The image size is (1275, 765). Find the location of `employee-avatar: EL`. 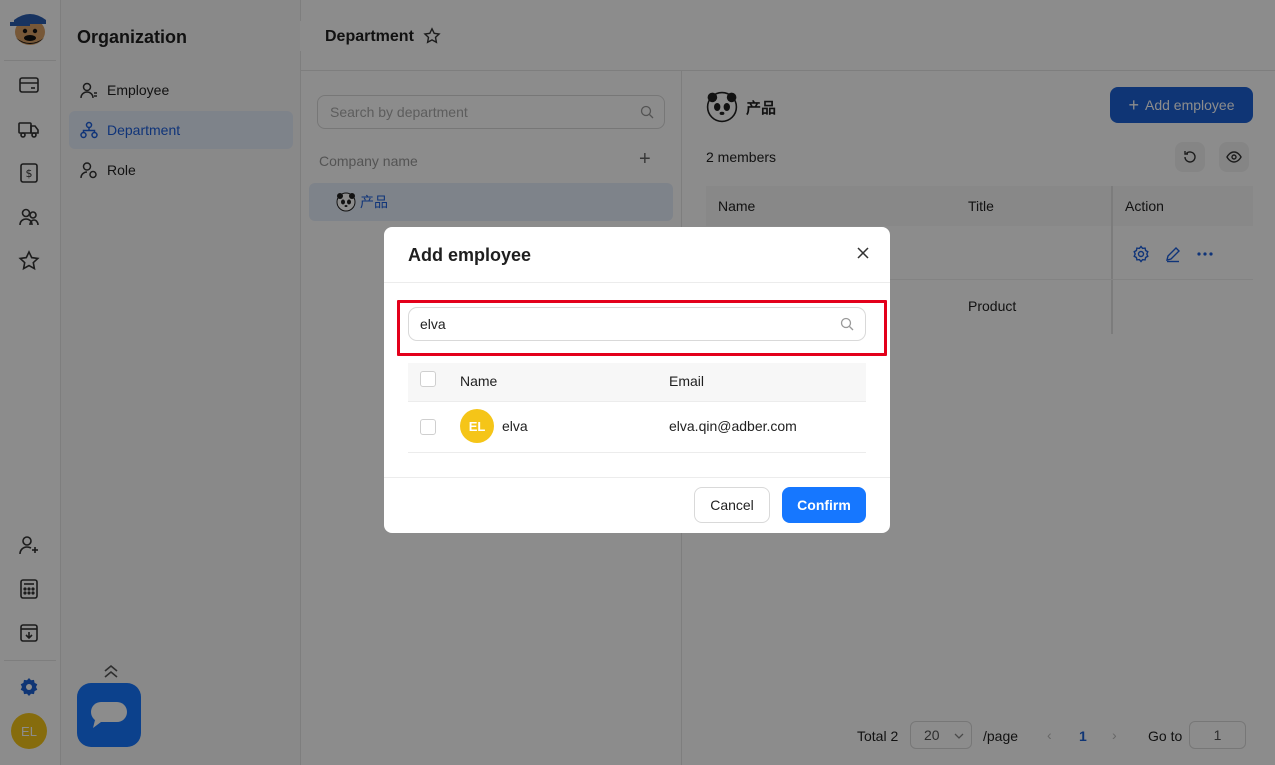

employee-avatar: EL is located at coordinates (477, 426).